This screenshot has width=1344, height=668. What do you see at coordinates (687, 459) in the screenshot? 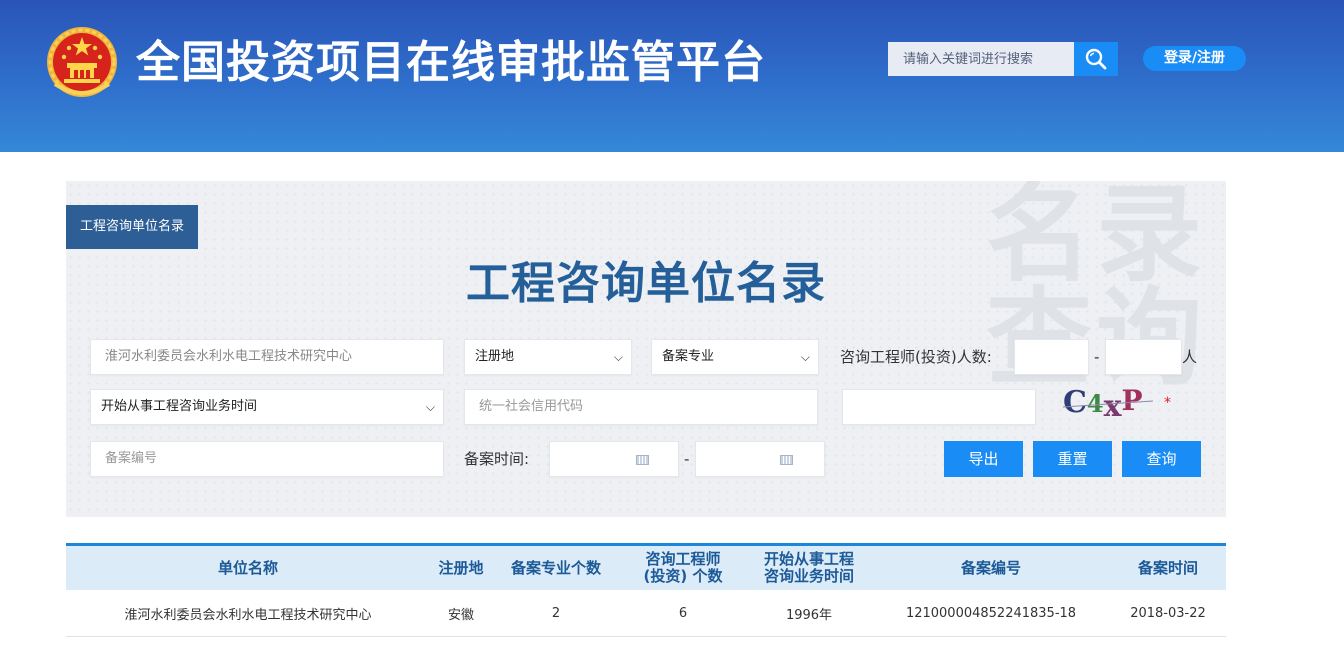
I see `date-range-dash: -` at bounding box center [687, 459].